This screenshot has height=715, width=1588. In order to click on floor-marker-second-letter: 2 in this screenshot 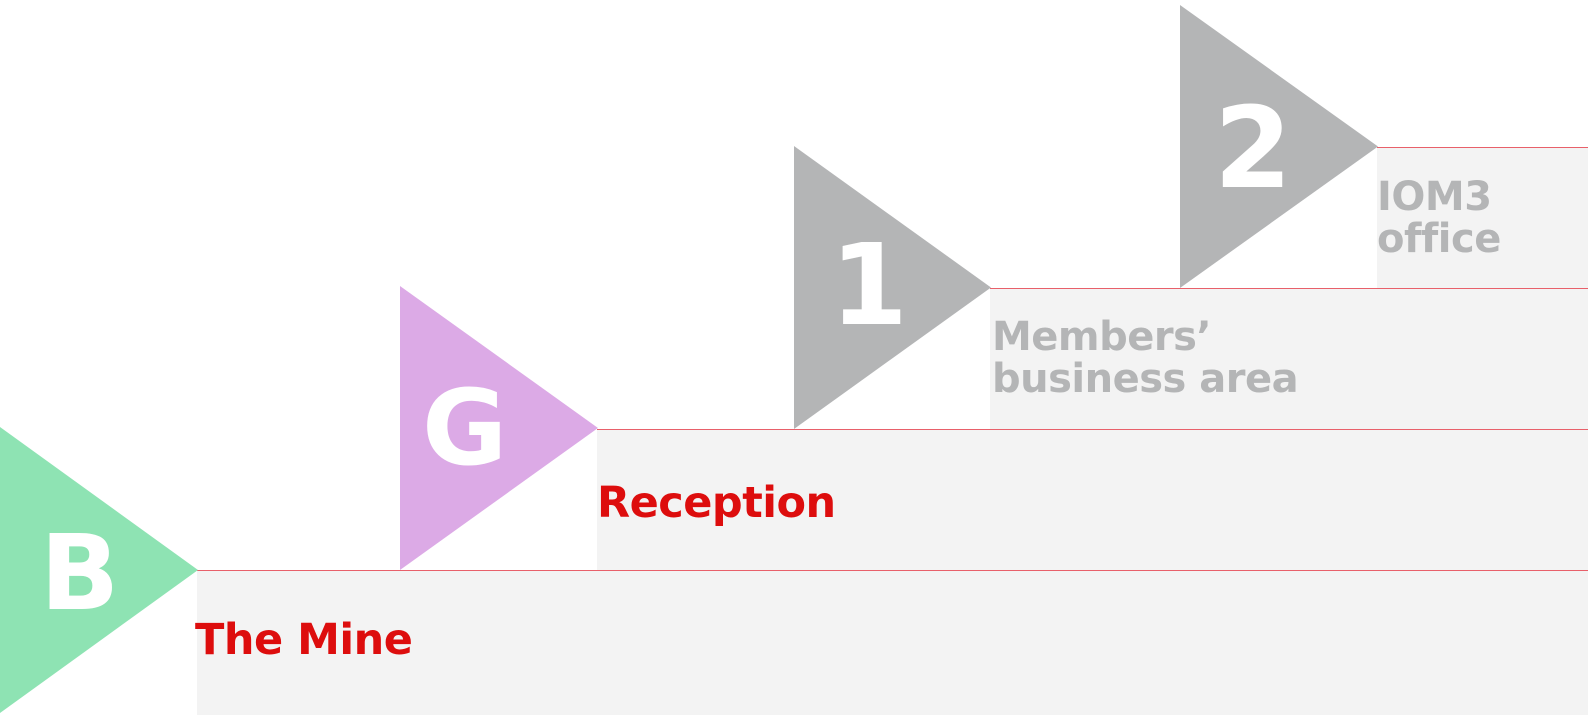, I will do `click(1253, 149)`.